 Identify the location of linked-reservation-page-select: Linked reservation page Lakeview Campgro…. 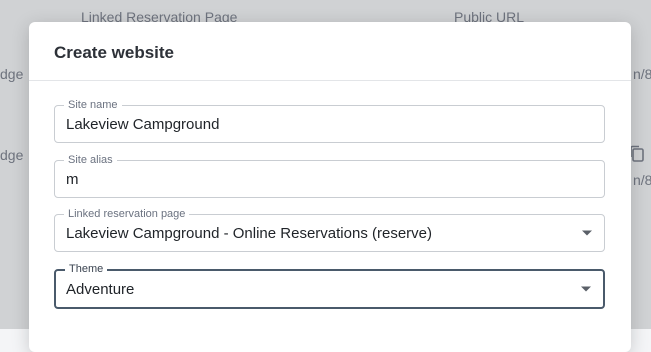
(329, 229).